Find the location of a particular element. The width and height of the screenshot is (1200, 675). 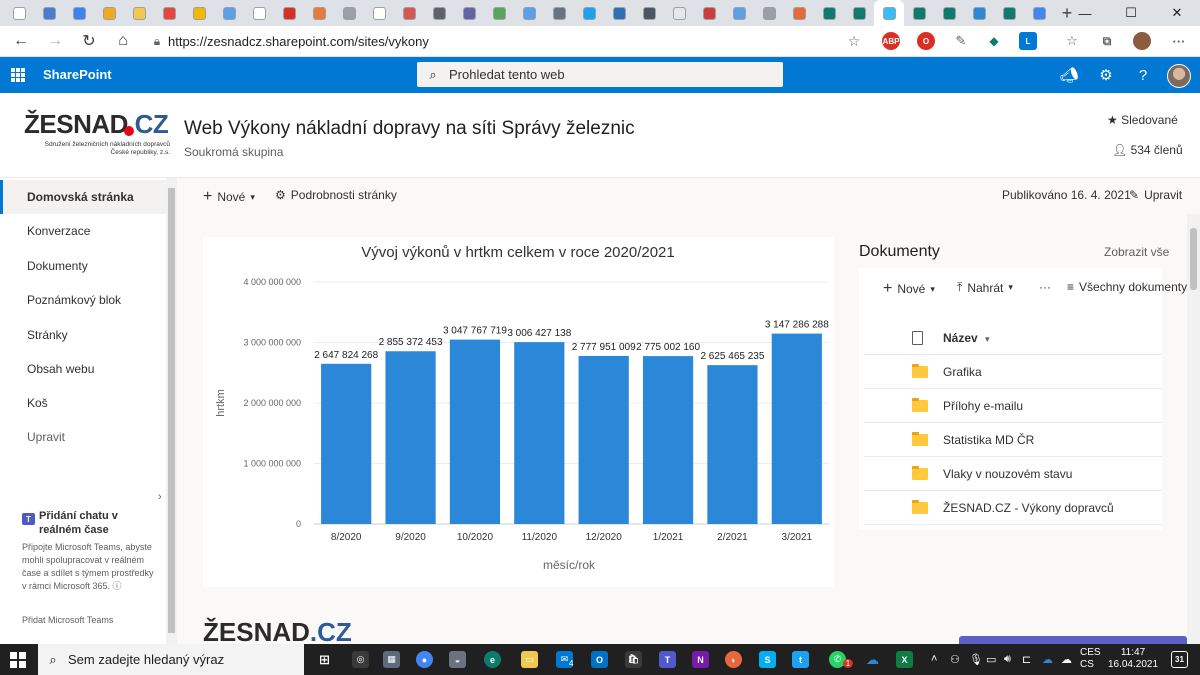

chevron-up-icon: ˄ is located at coordinates (934, 659).